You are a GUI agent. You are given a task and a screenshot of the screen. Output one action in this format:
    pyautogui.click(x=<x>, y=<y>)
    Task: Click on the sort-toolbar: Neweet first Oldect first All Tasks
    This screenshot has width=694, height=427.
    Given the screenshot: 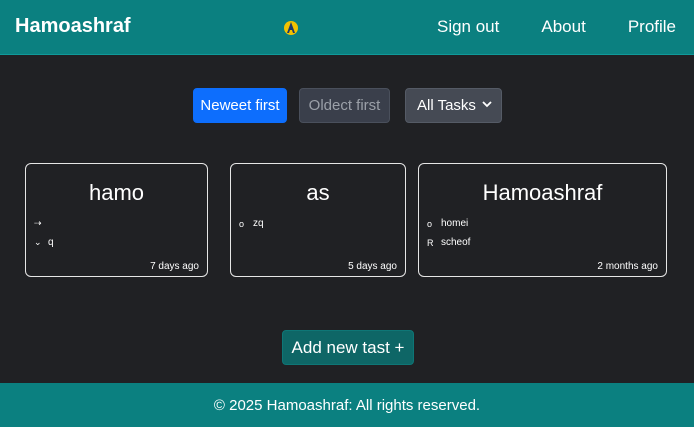 What is the action you would take?
    pyautogui.click(x=347, y=105)
    